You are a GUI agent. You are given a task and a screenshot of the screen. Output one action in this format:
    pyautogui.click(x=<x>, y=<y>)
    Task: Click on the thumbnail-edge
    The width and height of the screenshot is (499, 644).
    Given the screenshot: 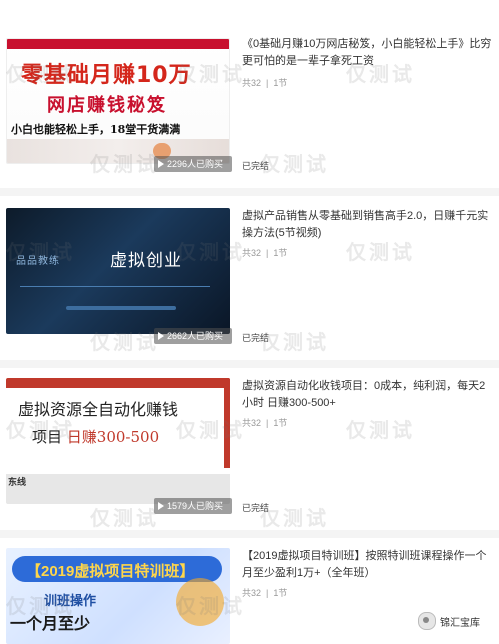 What is the action you would take?
    pyautogui.click(x=227, y=423)
    